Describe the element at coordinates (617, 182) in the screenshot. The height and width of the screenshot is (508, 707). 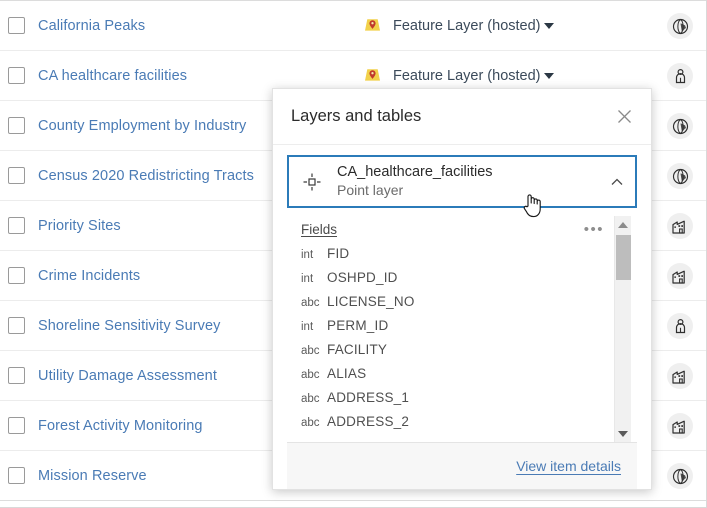
I see `chevron-up-icon` at that location.